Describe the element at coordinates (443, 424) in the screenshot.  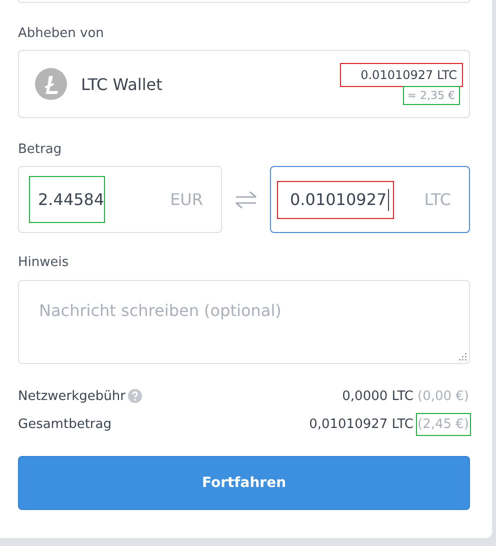
I see `fiat-amount: (2,45 €)` at that location.